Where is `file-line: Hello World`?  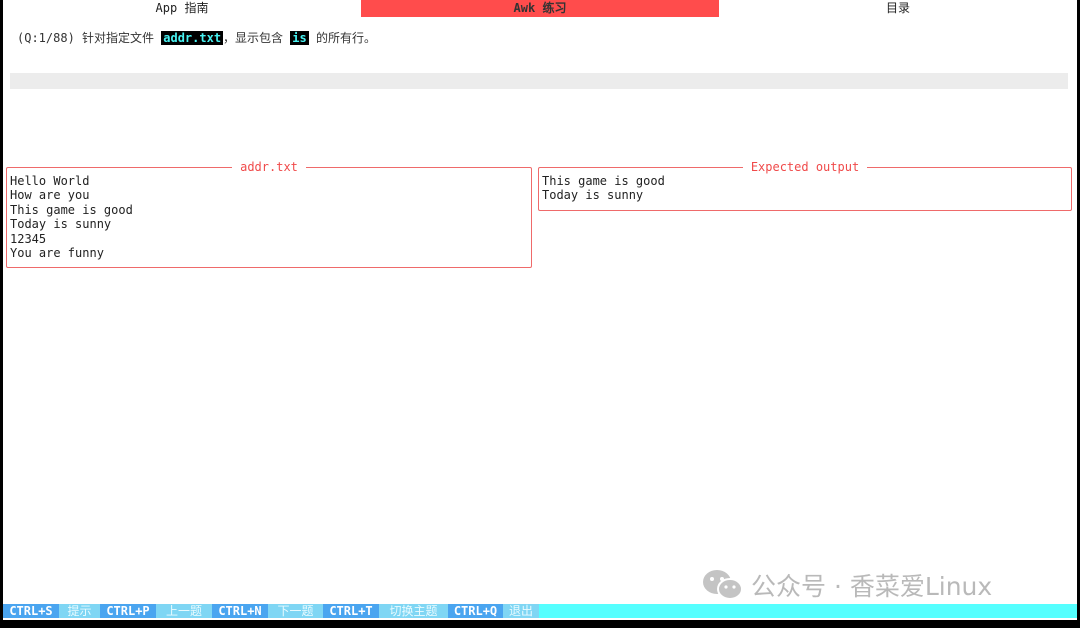 file-line: Hello World is located at coordinates (50, 181).